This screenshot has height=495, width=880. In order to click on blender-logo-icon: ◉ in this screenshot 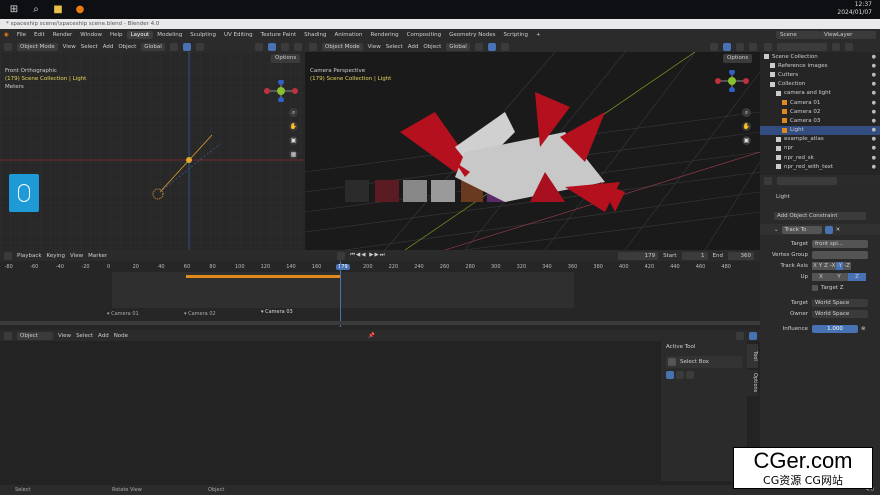, I will do `click(6, 35)`.